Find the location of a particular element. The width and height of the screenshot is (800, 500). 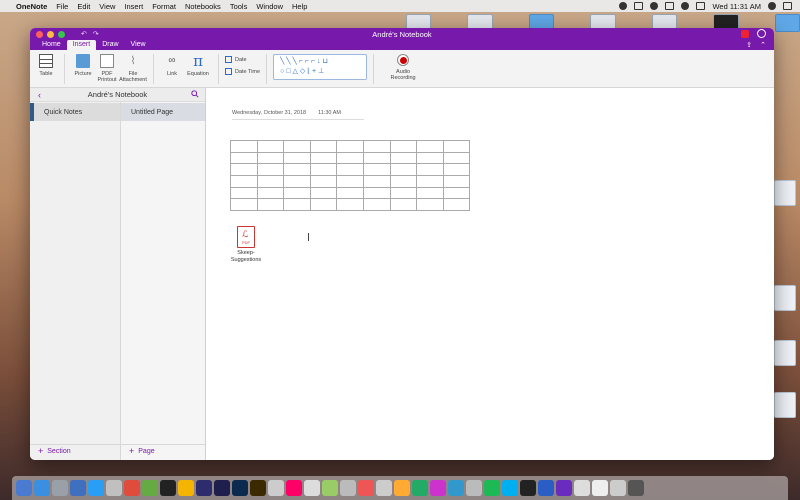

tab-view: View is located at coordinates (138, 45).